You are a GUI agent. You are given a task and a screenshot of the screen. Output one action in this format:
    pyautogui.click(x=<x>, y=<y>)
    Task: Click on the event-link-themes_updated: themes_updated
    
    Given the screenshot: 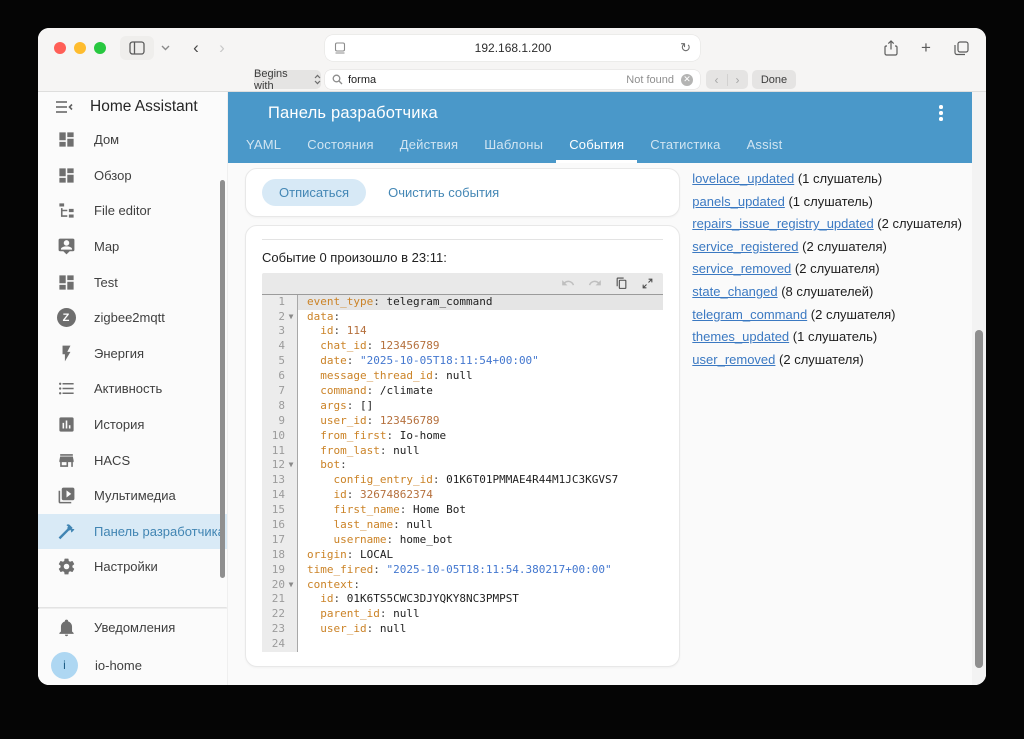 What is the action you would take?
    pyautogui.click(x=740, y=336)
    